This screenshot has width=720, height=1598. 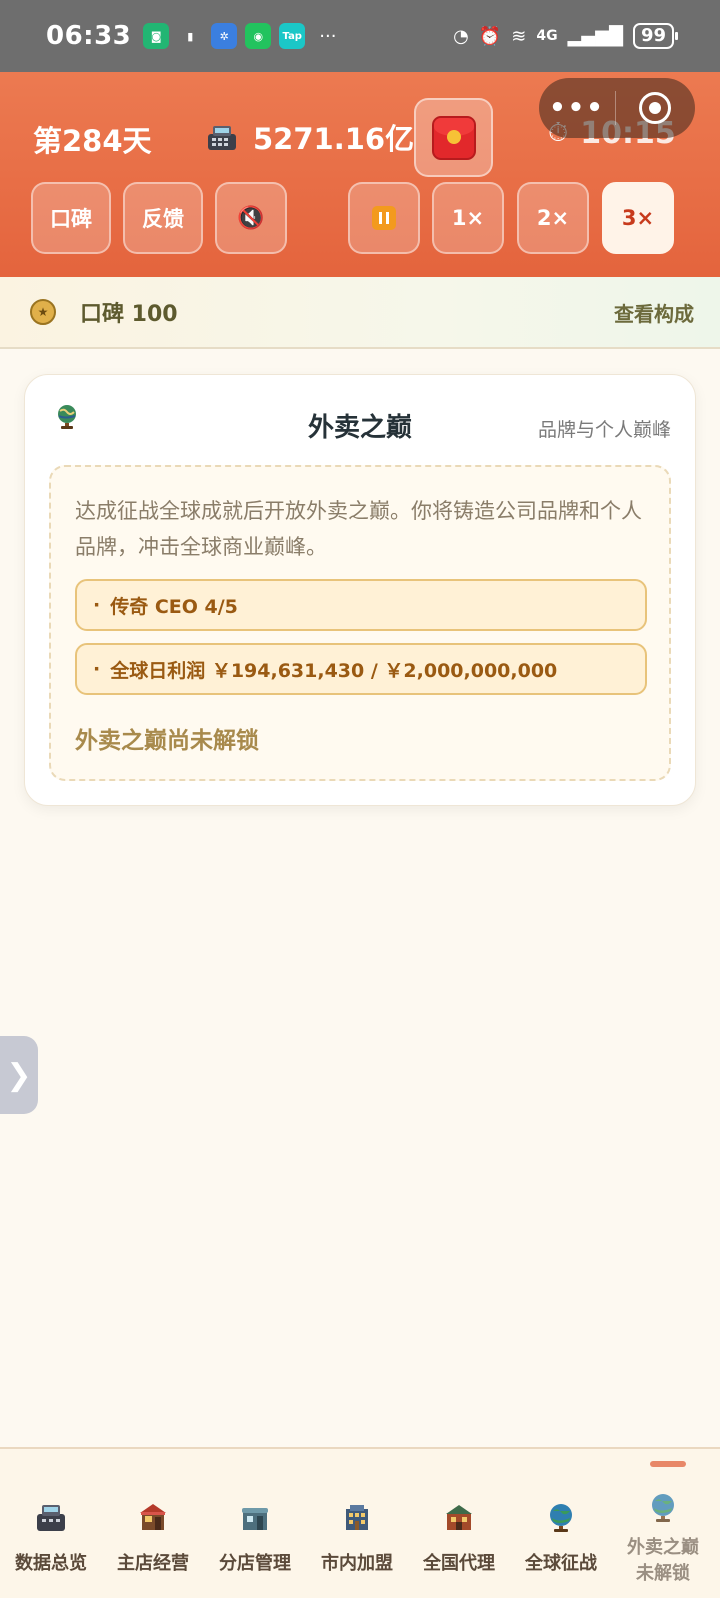 I want to click on requirement-text: 全球日利润 ￥194,631,430 / ￥2,000,000,000, so click(x=334, y=670).